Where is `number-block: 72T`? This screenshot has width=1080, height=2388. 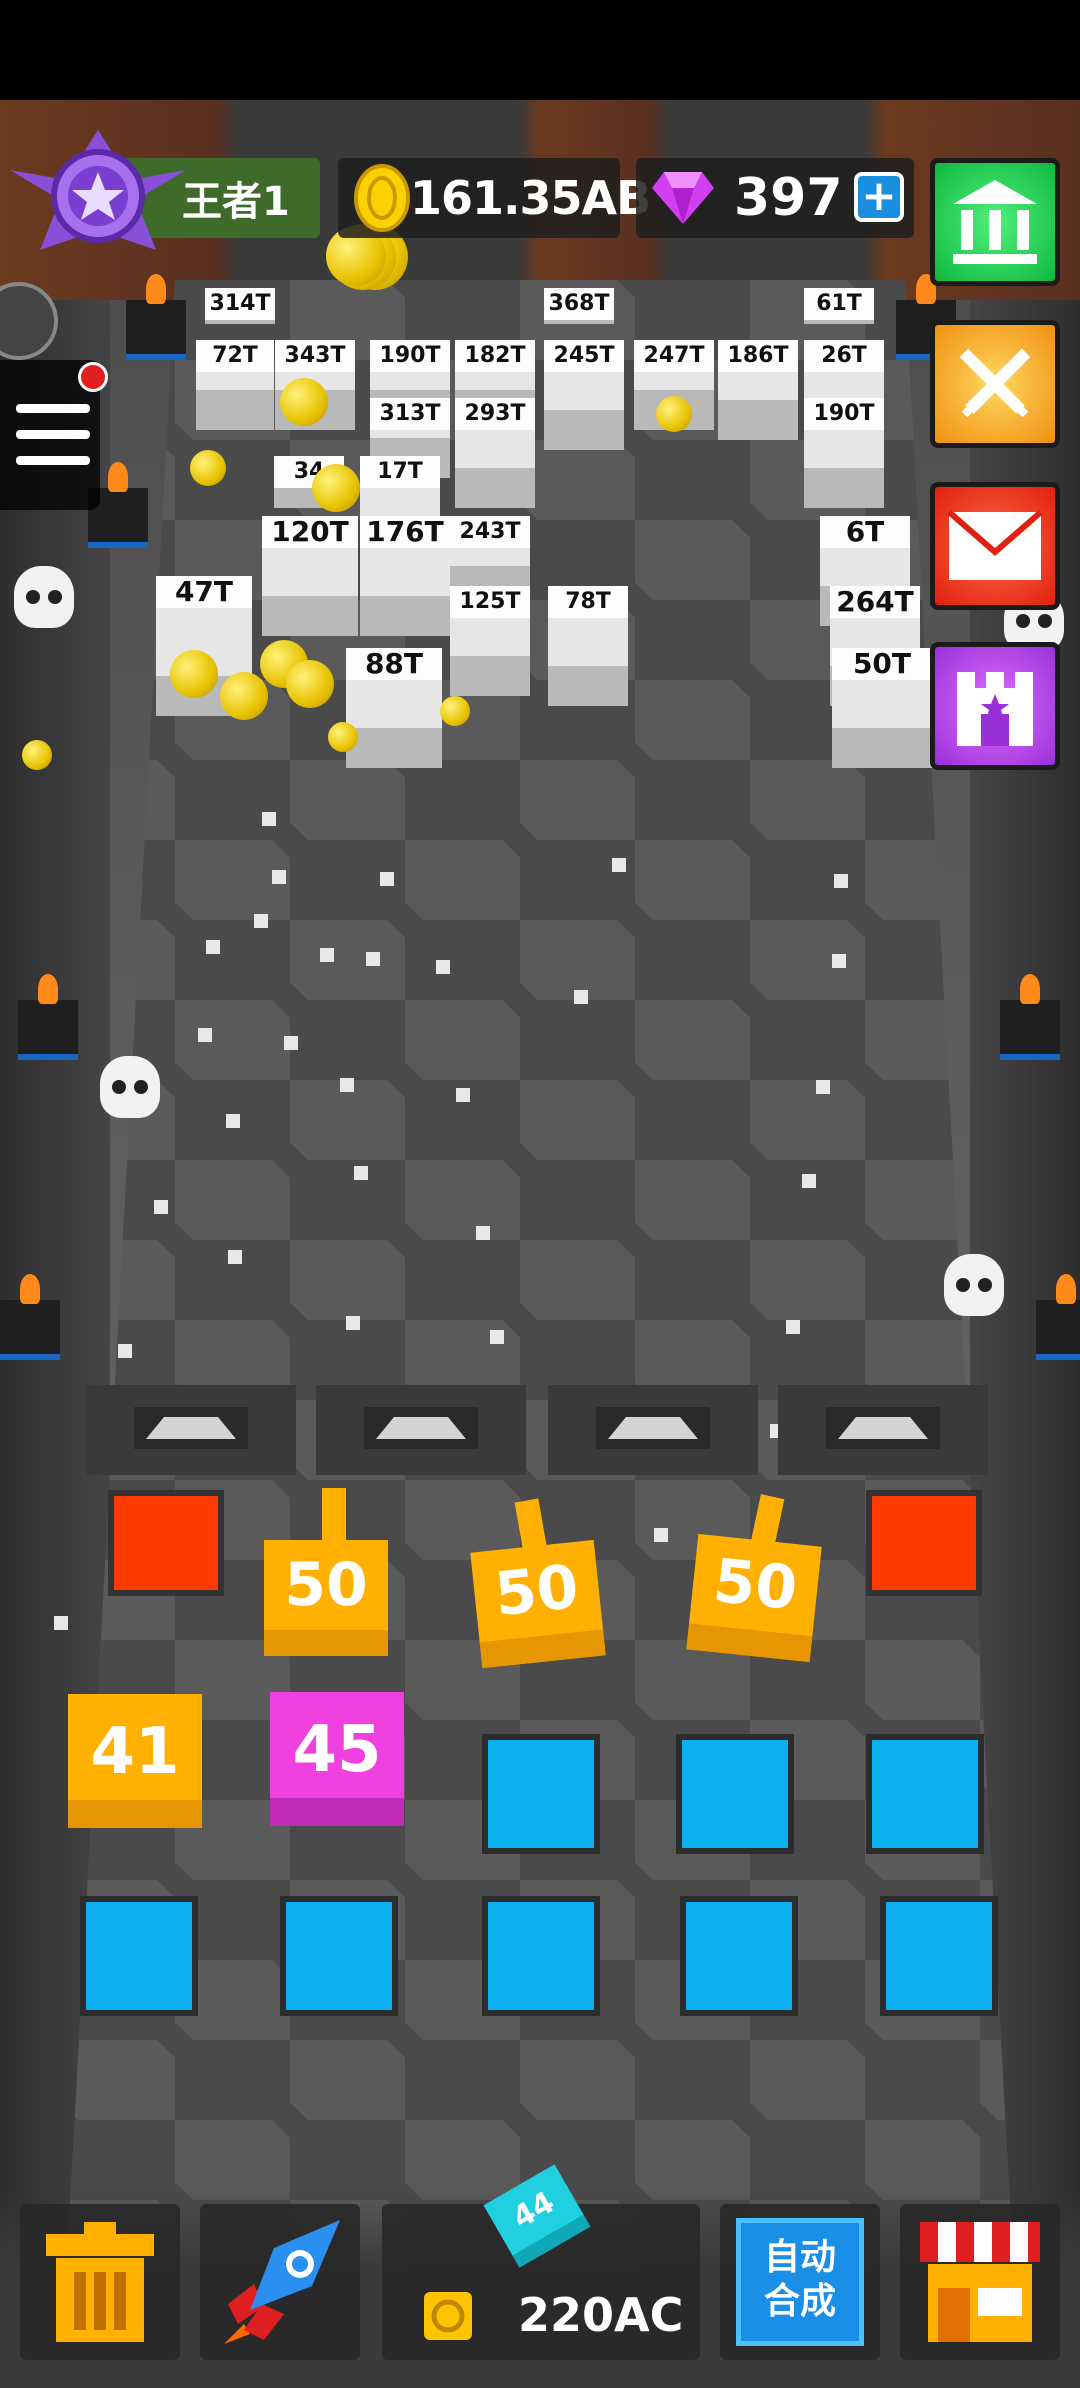 number-block: 72T is located at coordinates (235, 385).